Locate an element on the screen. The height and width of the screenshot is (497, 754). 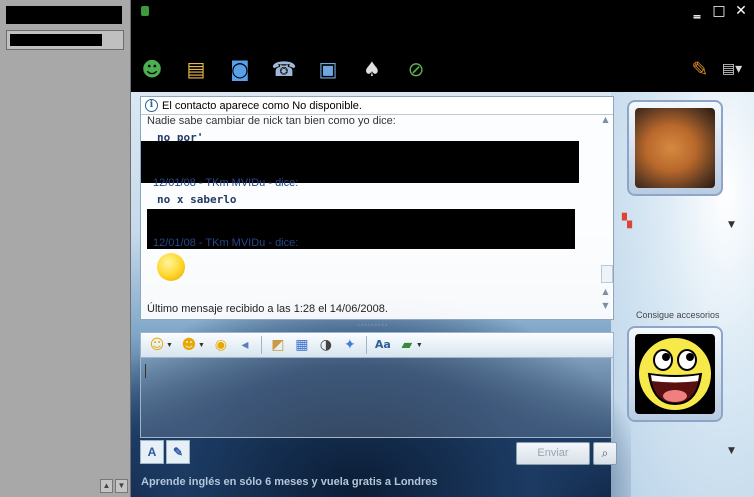
window-controls: ‗ □ ✕ is located at coordinates (719, 11).